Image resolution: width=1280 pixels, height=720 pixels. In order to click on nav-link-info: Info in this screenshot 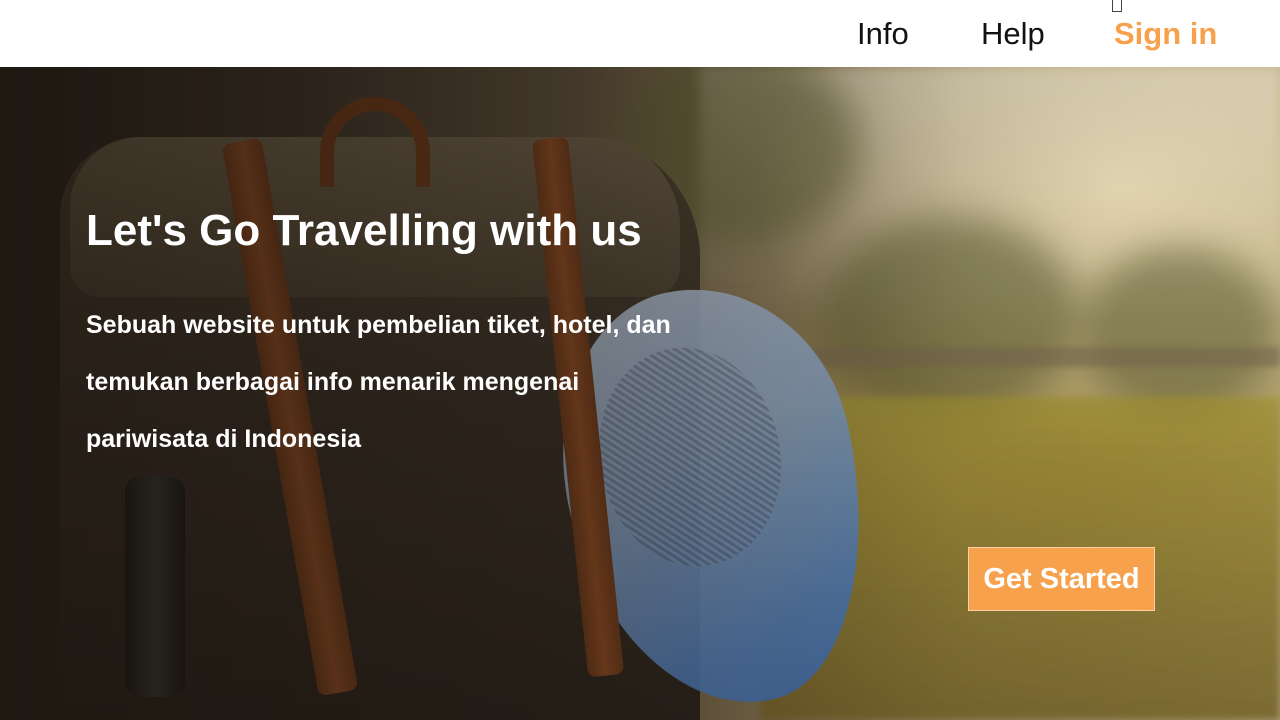, I will do `click(883, 34)`.